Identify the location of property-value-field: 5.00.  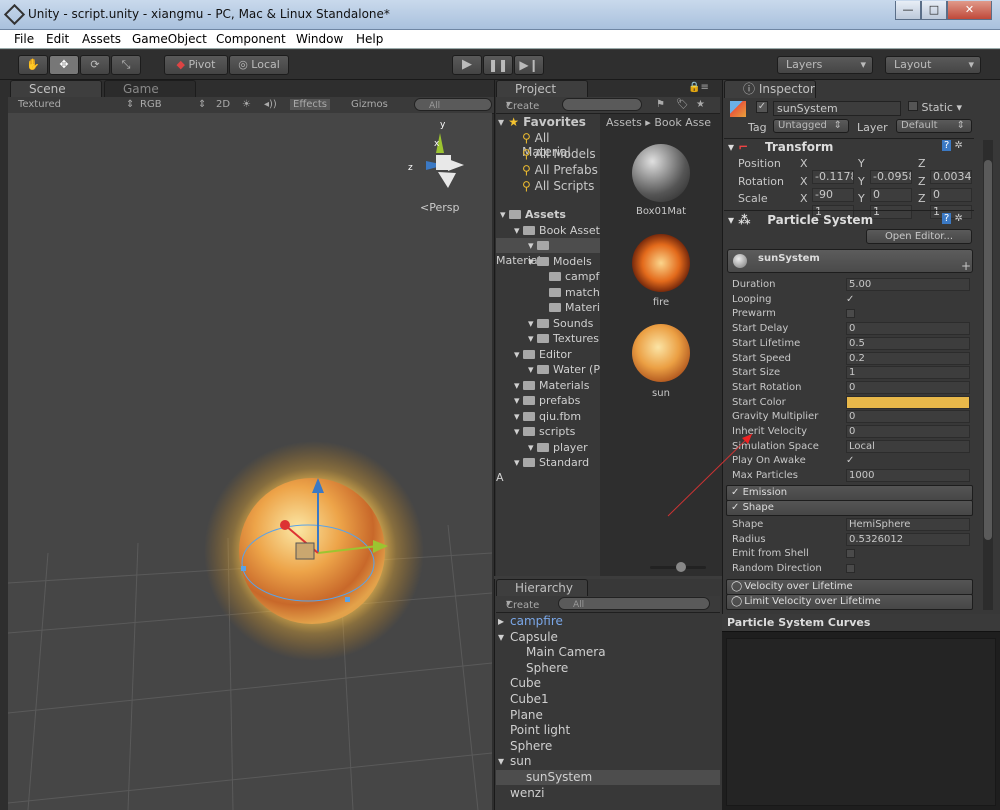
(908, 284).